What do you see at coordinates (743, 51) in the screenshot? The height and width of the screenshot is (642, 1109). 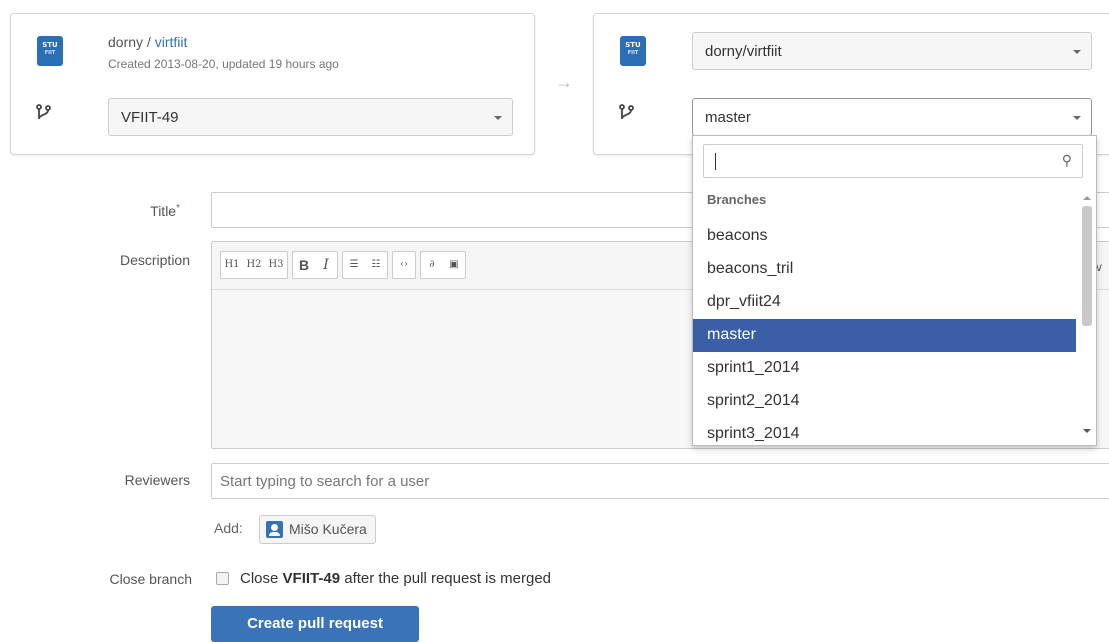 I see `target-repo-value: dorny/virtfiit` at bounding box center [743, 51].